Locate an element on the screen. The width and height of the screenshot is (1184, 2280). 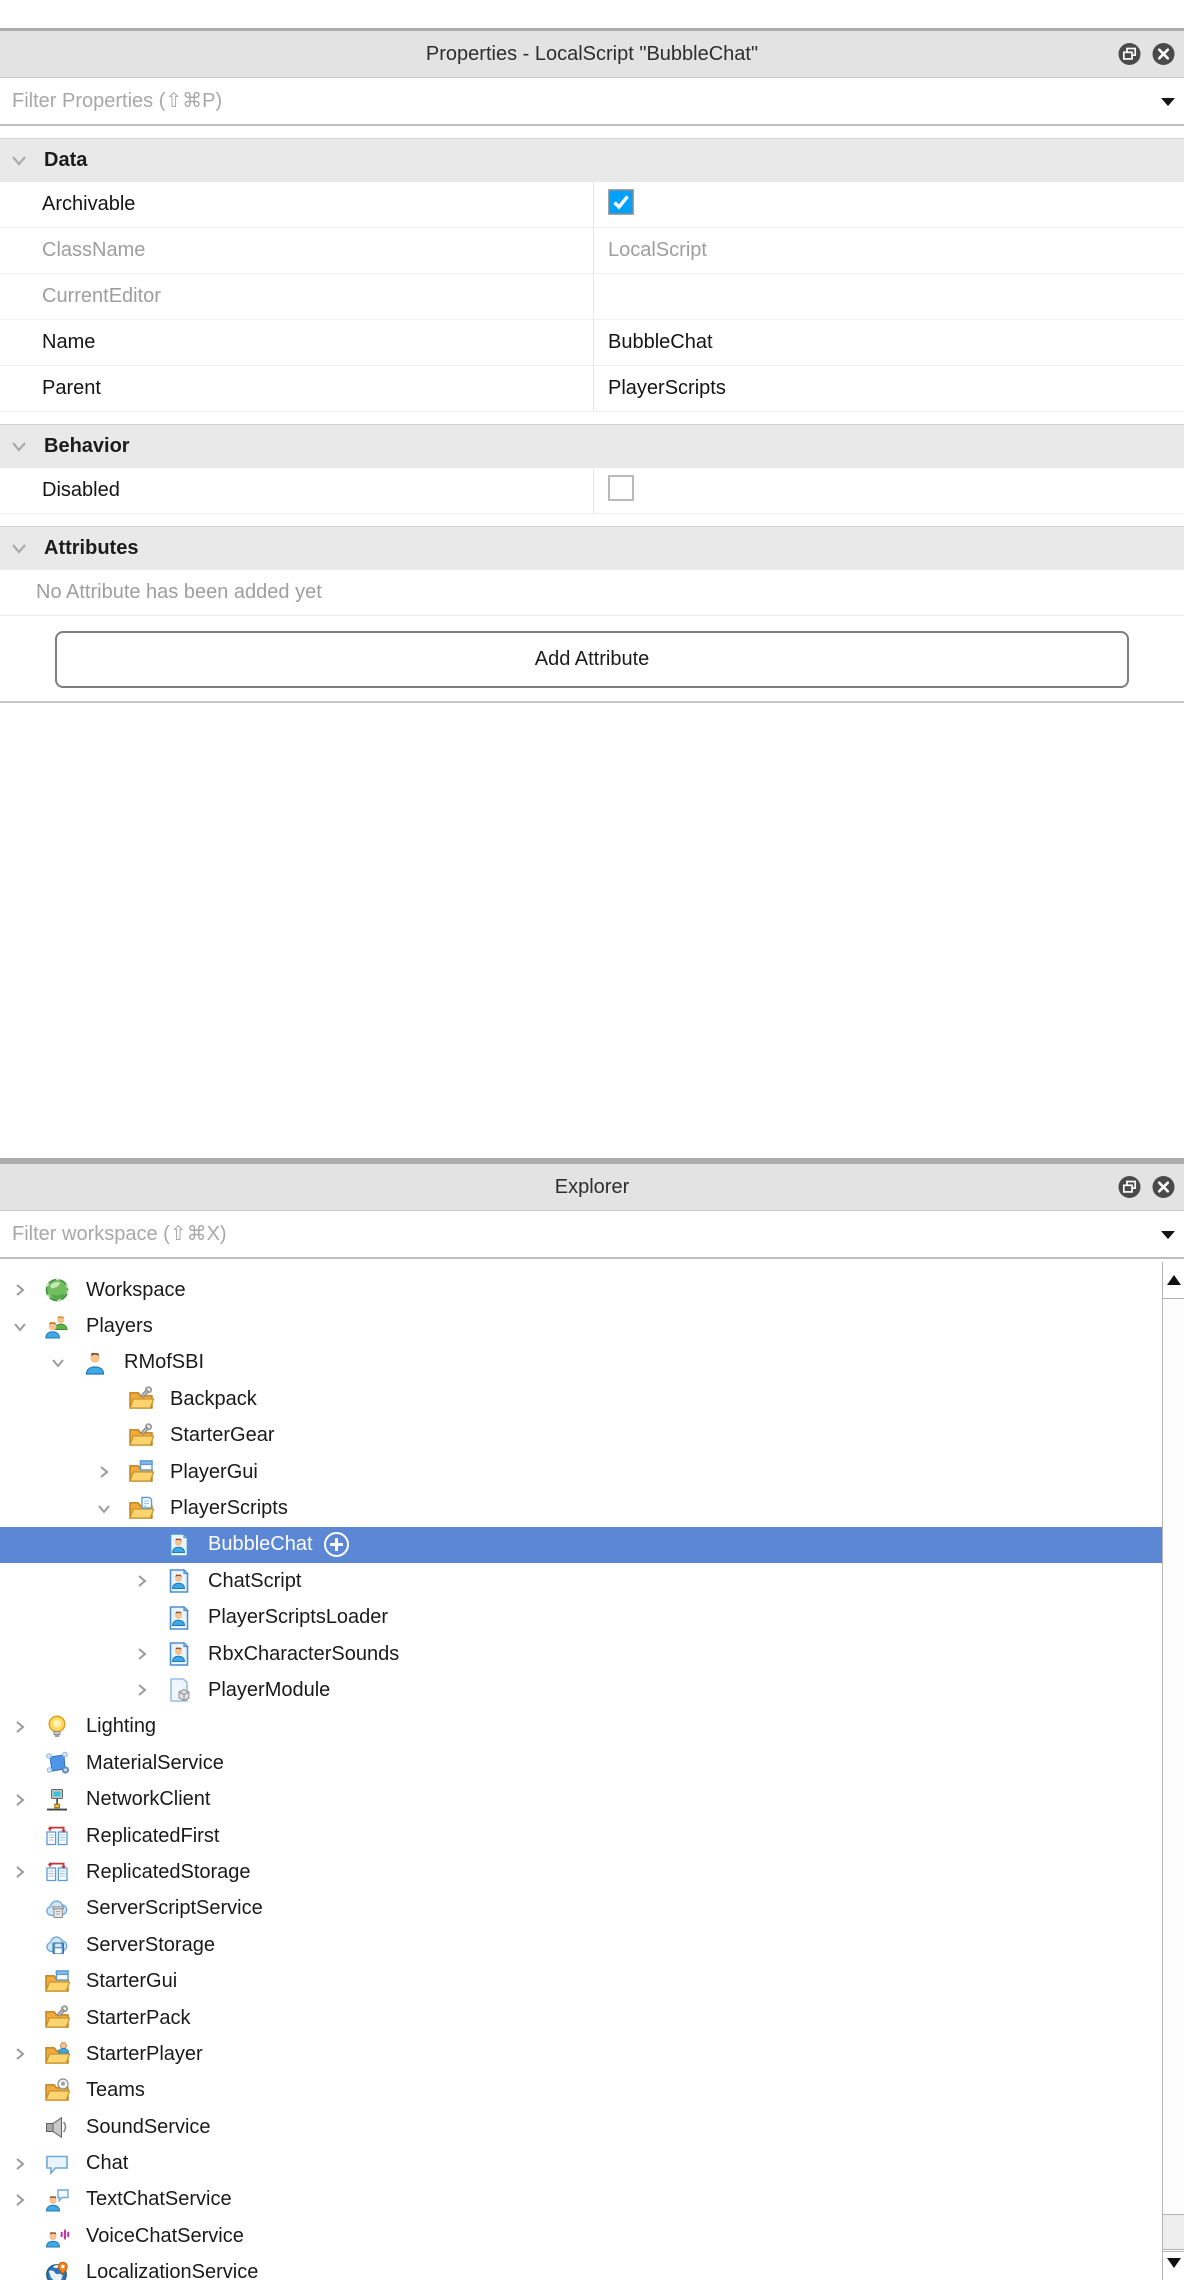
property-value-parent: PlayerScripts is located at coordinates (888, 388).